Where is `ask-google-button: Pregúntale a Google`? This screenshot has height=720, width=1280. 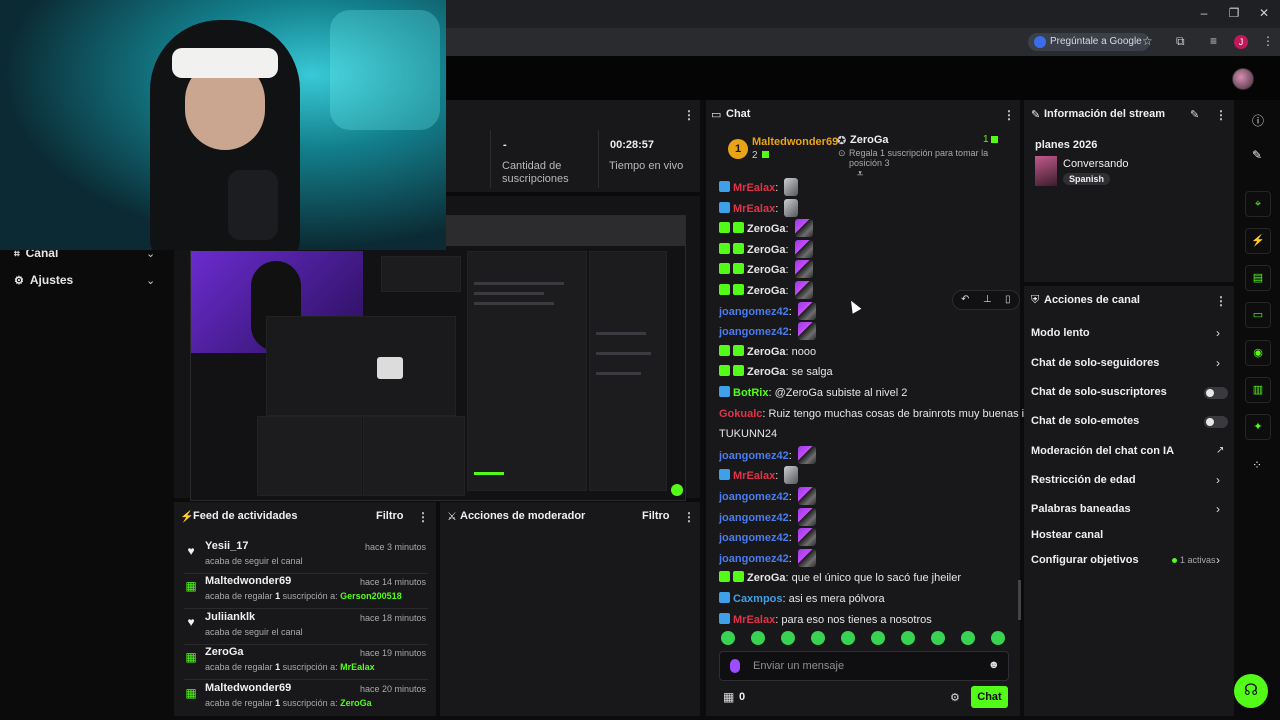 ask-google-button: Pregúntale a Google is located at coordinates (1089, 42).